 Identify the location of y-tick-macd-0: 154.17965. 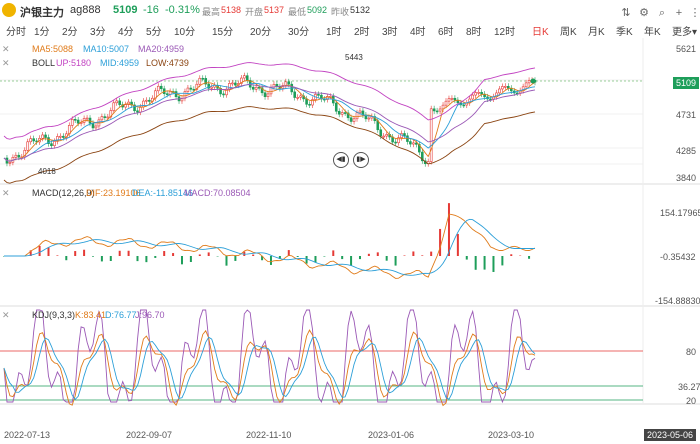
(680, 213).